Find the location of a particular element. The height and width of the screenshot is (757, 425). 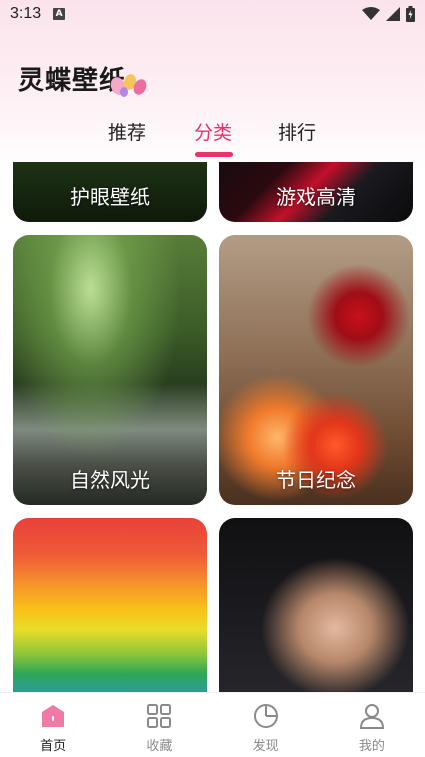

active-tab-indicator is located at coordinates (214, 154).